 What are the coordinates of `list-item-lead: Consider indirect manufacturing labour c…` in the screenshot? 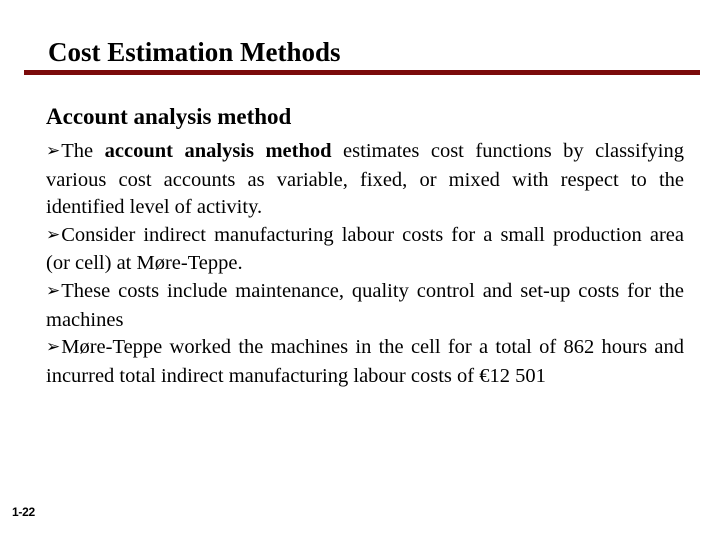 It's located at (365, 249).